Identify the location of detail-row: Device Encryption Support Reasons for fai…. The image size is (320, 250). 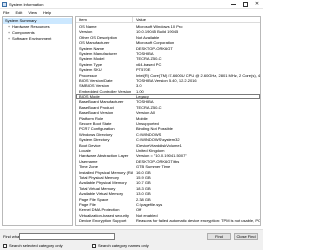
(168, 220).